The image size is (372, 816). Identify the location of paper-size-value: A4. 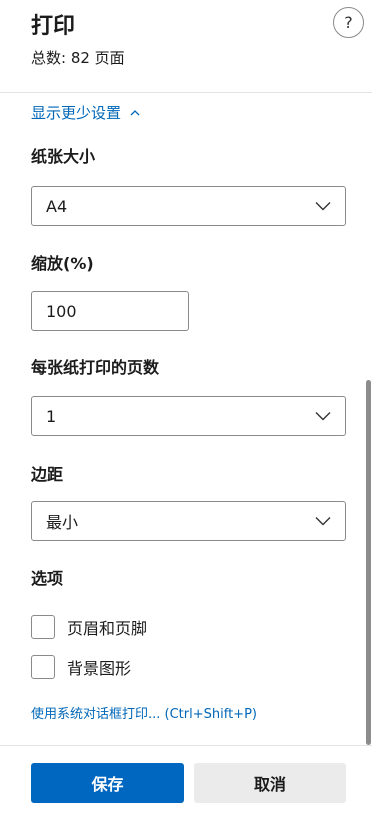
(57, 206).